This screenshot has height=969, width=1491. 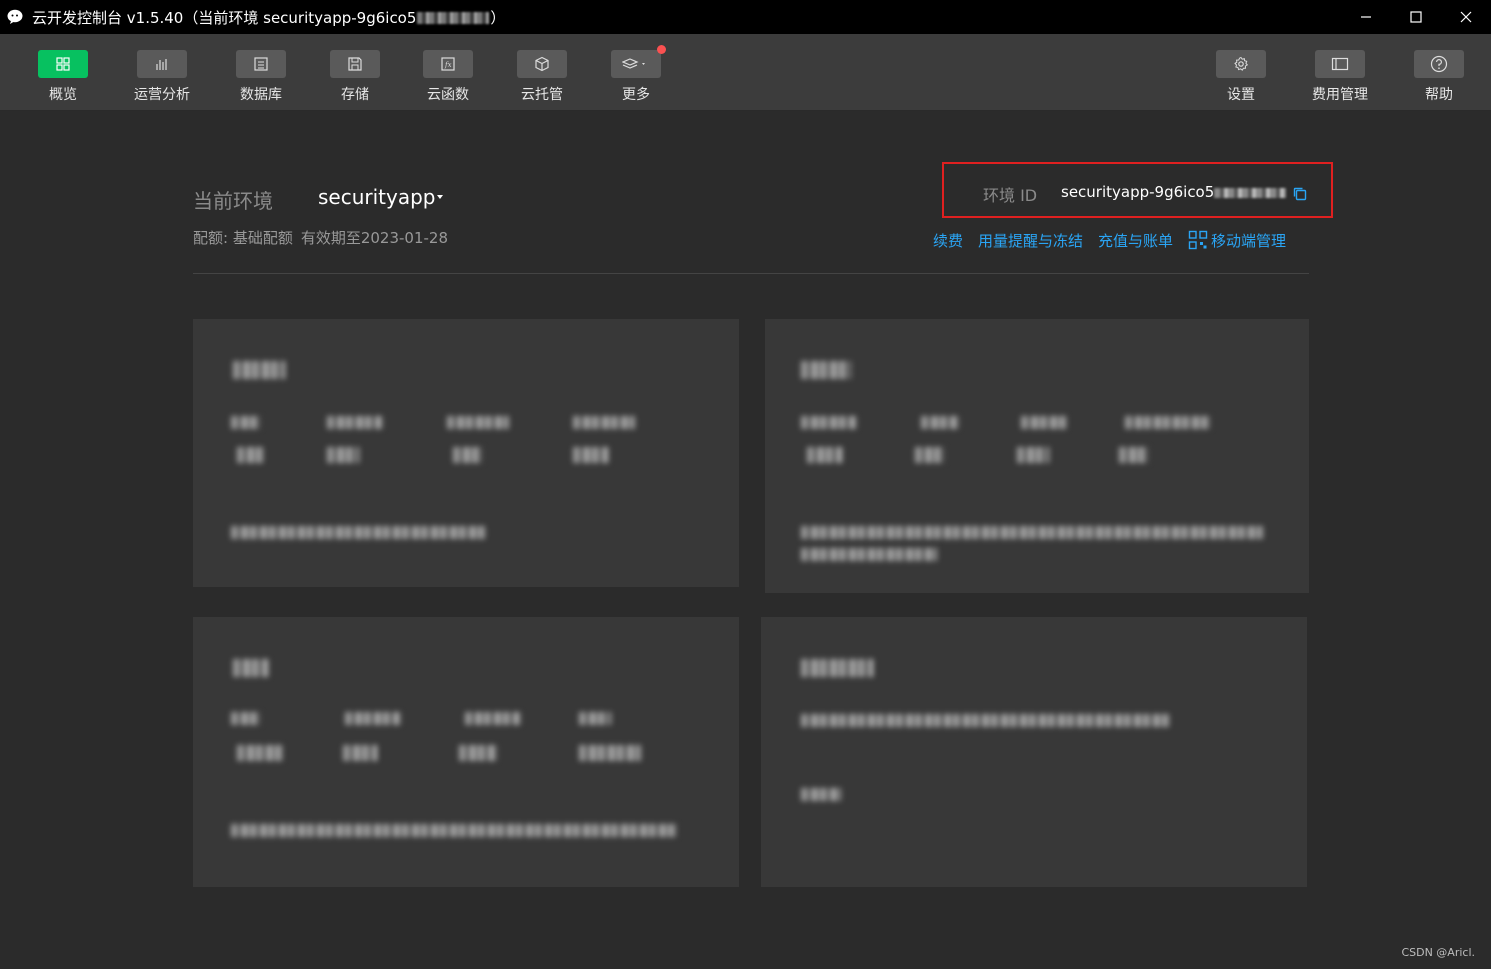 I want to click on toolbar-storage: 存储, so click(x=355, y=78).